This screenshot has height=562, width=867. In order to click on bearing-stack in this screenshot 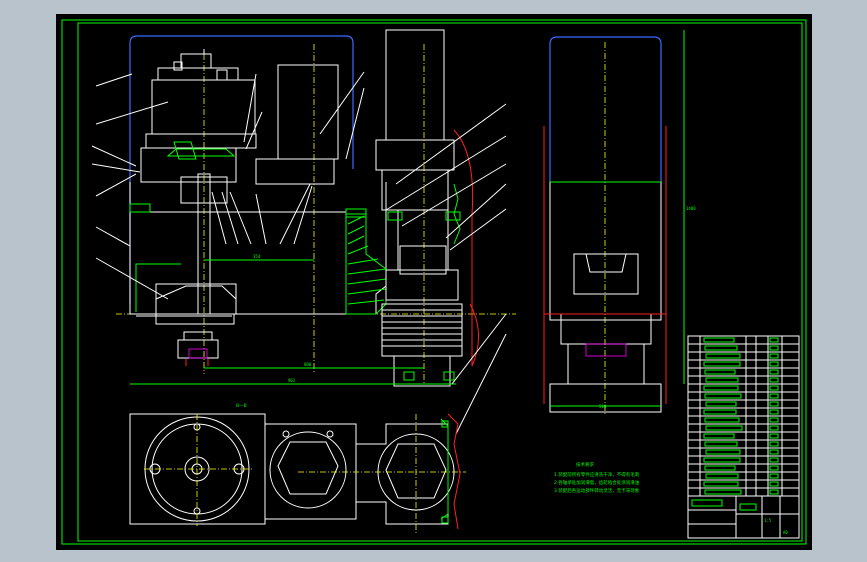, I will do `click(422, 330)`.